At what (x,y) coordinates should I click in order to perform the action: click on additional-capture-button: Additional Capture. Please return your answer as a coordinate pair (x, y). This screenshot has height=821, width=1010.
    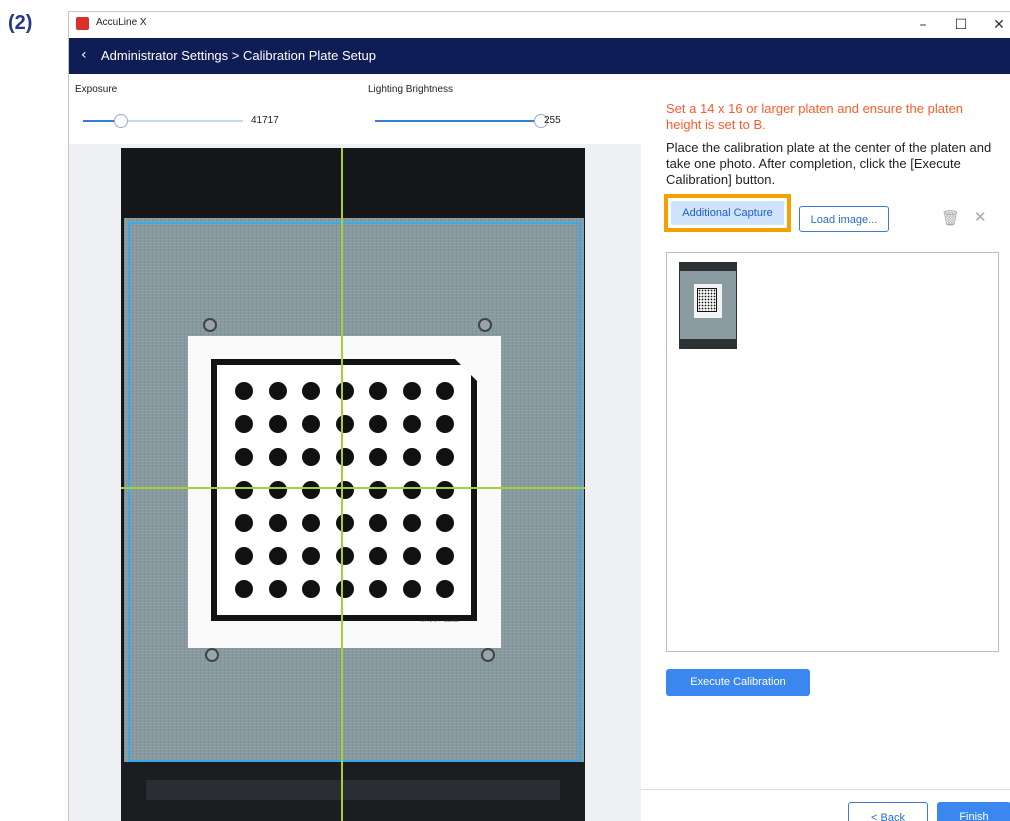
    Looking at the image, I should click on (727, 213).